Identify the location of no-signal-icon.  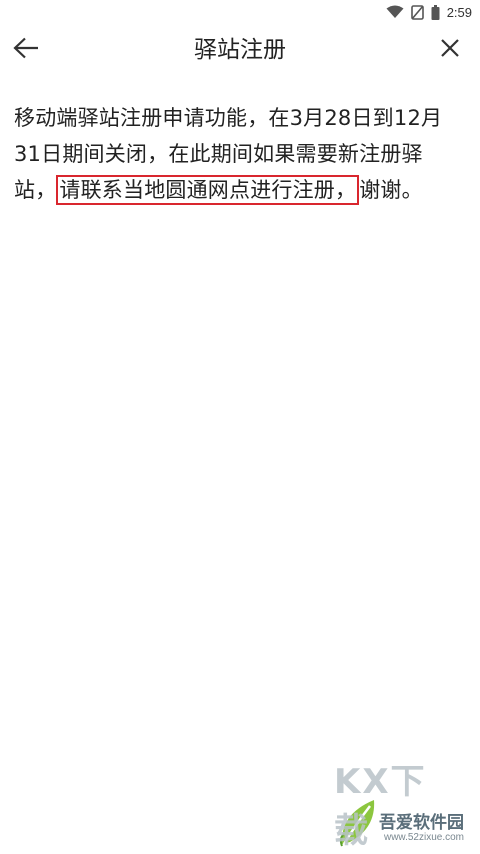
(417, 12).